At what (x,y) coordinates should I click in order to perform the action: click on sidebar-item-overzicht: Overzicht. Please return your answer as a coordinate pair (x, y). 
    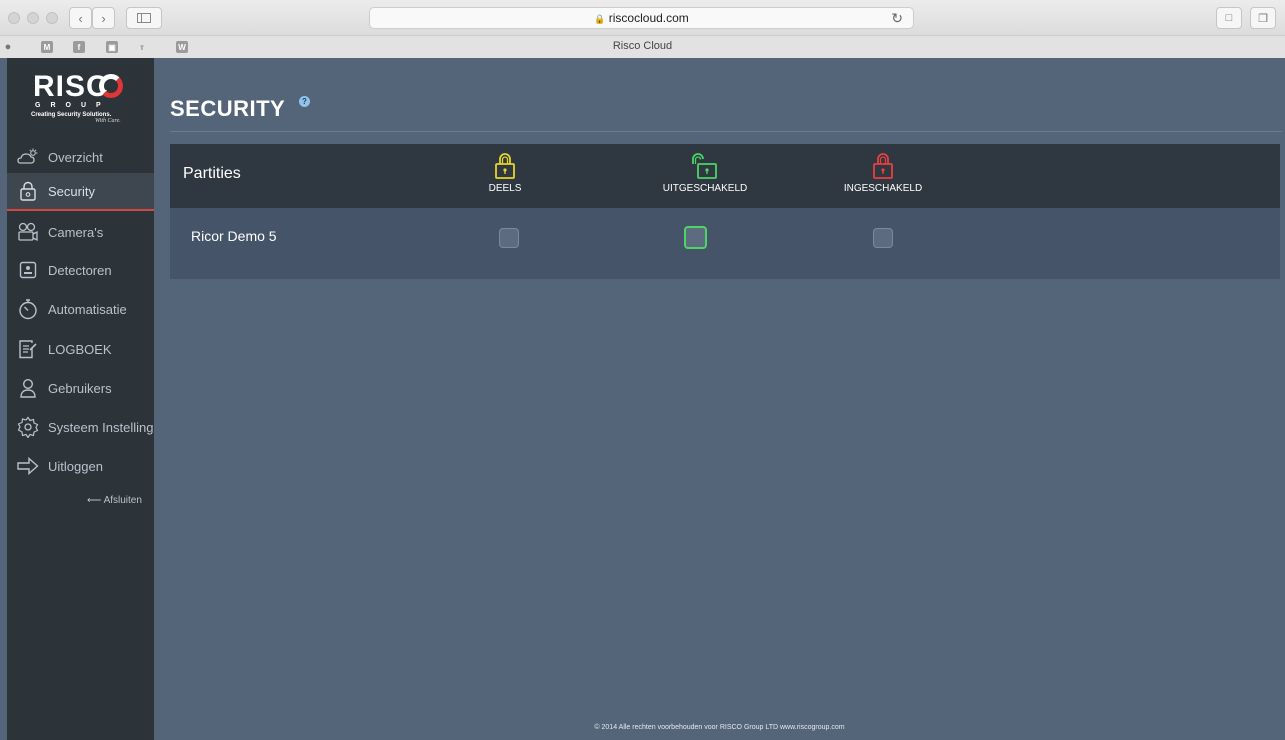
    Looking at the image, I should click on (80, 157).